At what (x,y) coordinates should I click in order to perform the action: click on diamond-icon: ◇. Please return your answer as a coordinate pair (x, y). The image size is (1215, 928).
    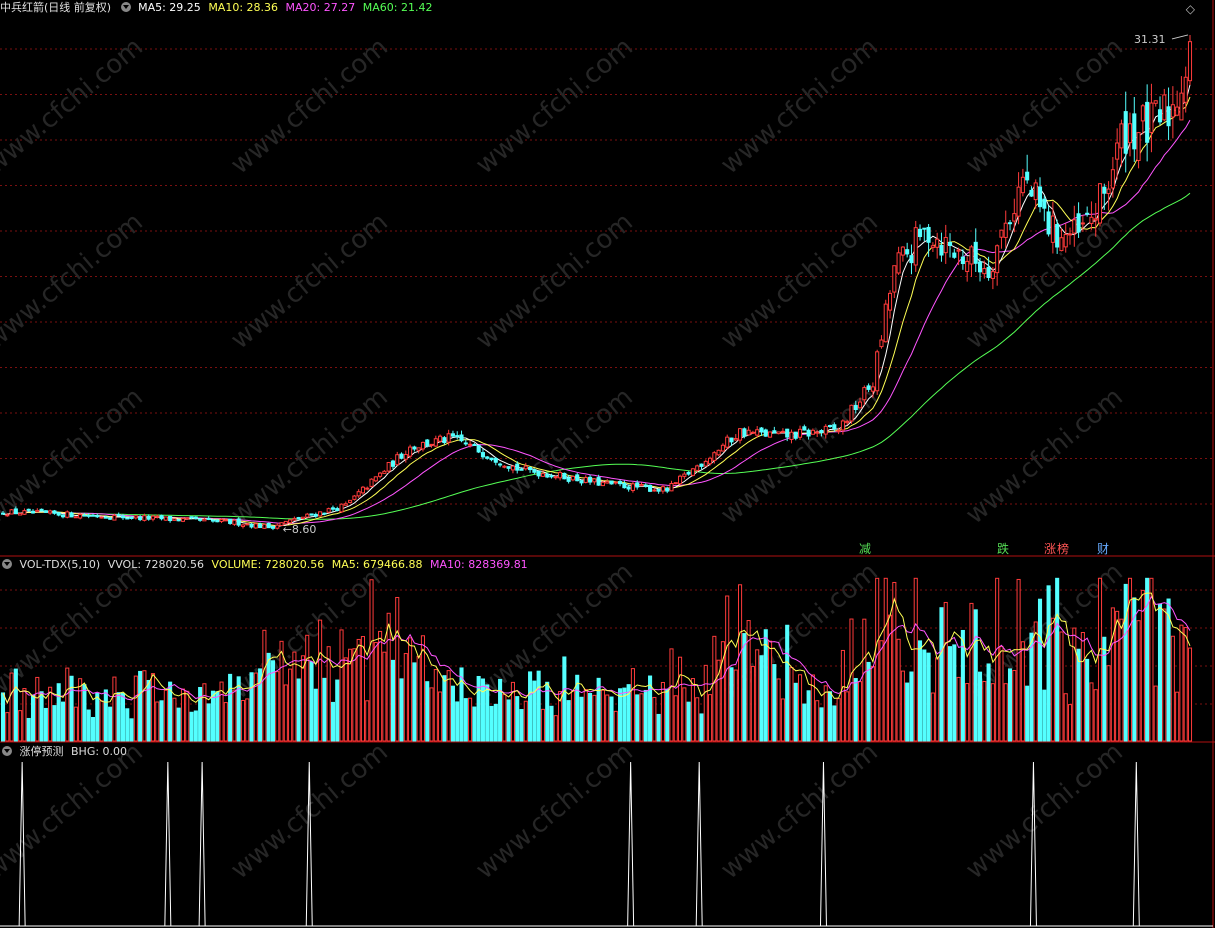
    Looking at the image, I should click on (1190, 9).